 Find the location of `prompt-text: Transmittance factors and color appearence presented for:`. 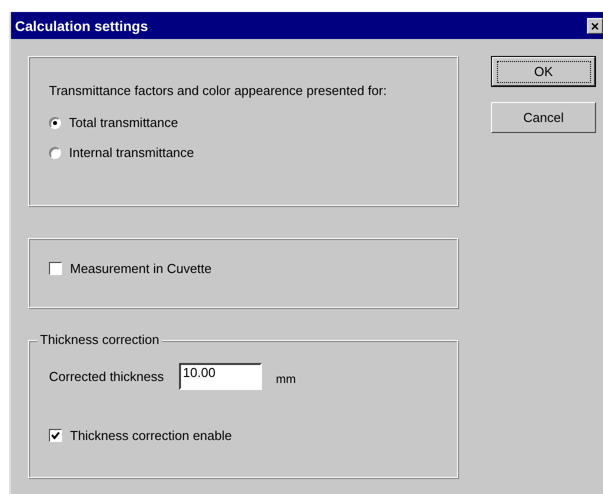

prompt-text: Transmittance factors and color appearence presented for: is located at coordinates (218, 90).